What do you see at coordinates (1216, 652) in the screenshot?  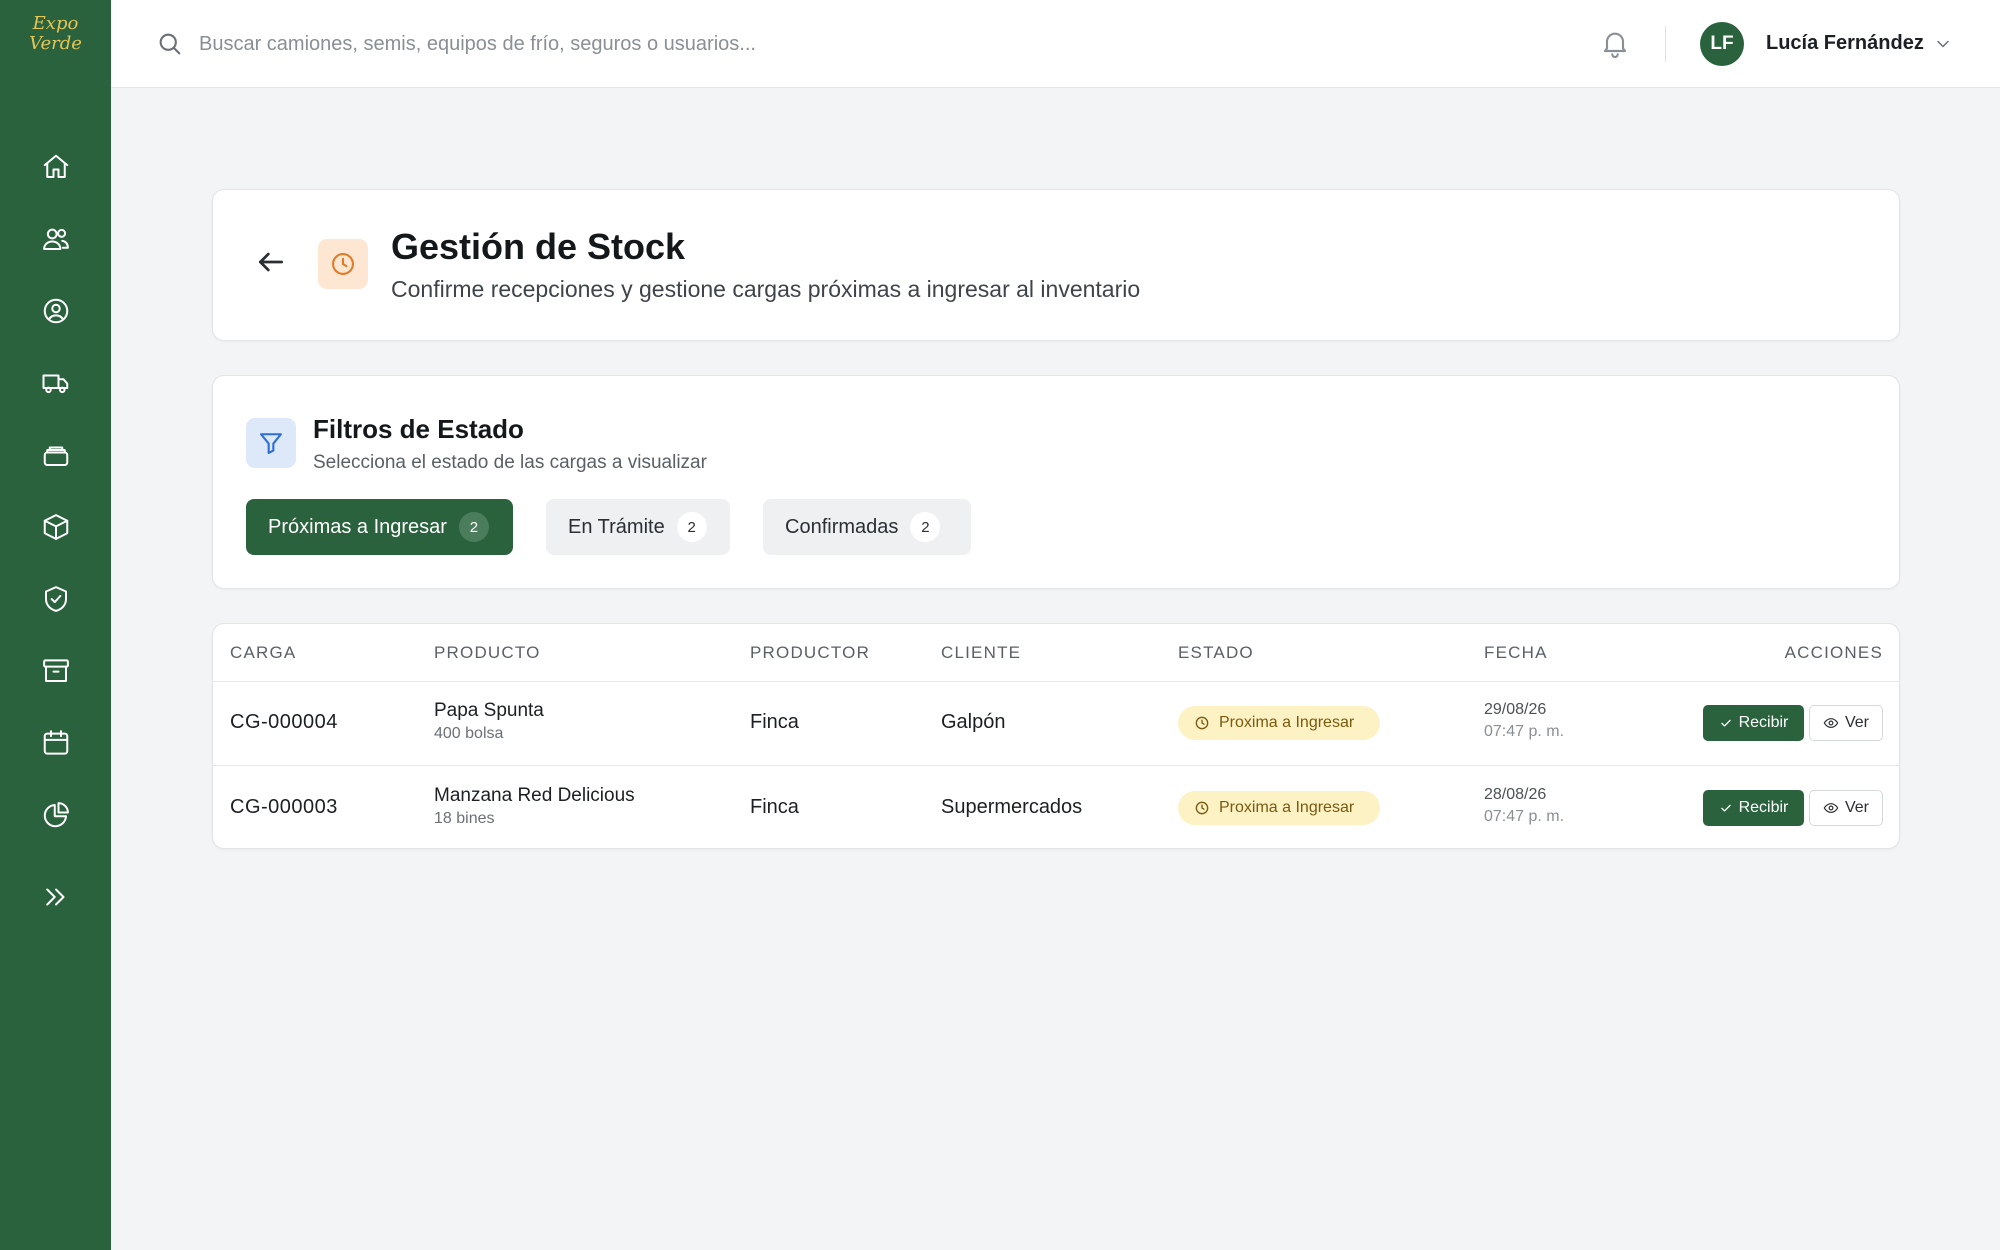 I see `column-header-estado: ESTADO` at bounding box center [1216, 652].